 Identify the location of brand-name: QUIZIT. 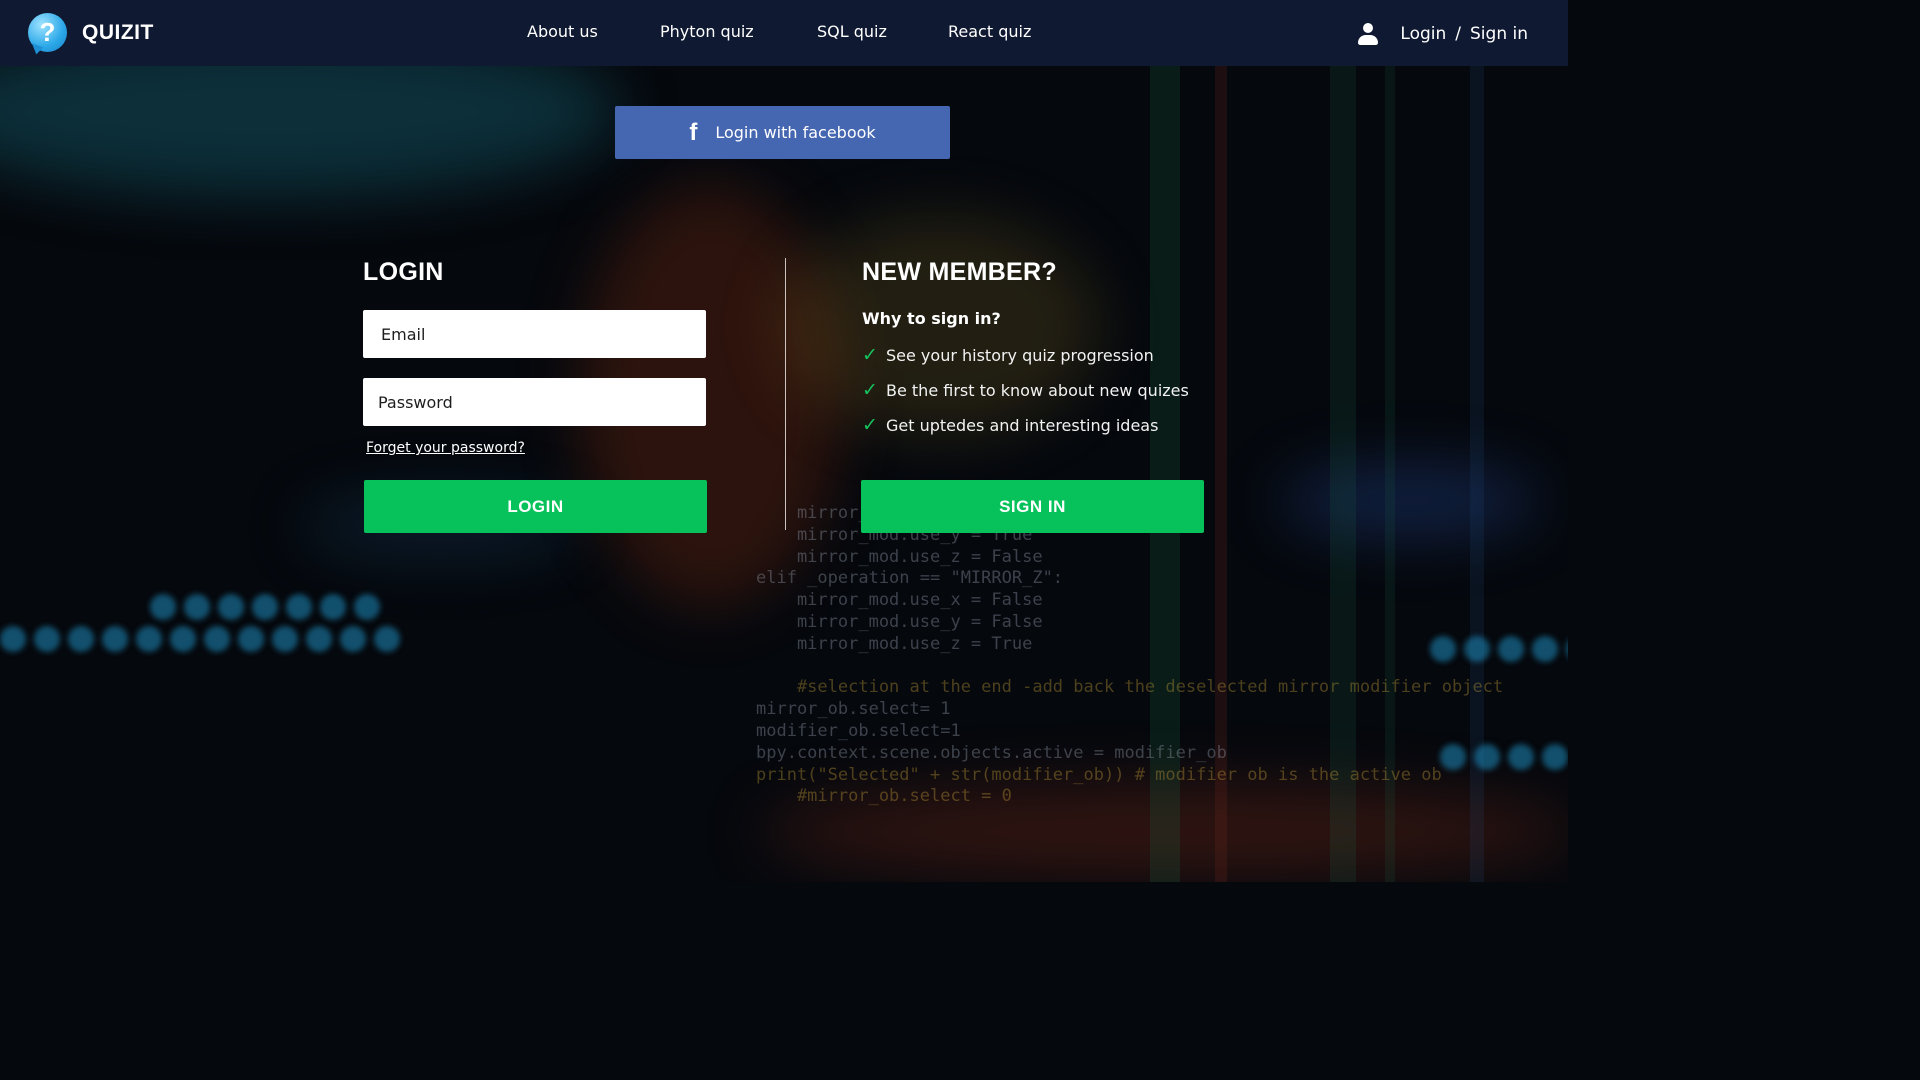
(118, 32).